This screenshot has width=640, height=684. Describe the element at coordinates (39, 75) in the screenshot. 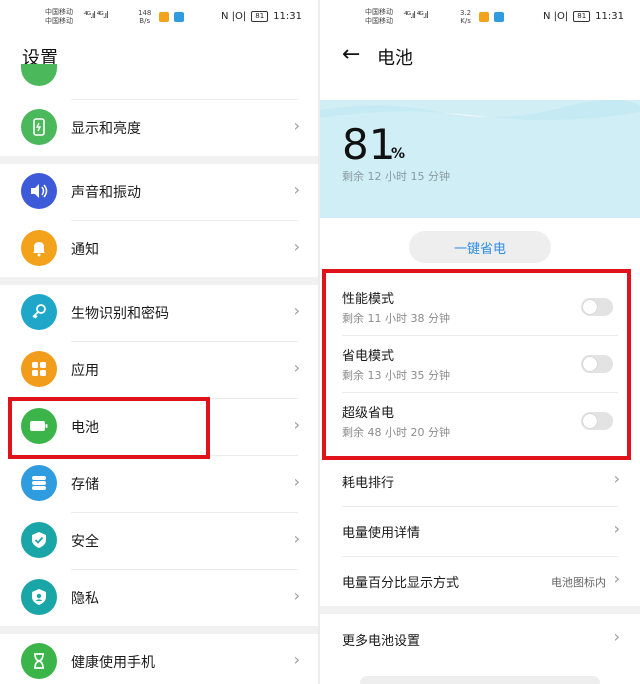

I see `partial-item-icon` at that location.